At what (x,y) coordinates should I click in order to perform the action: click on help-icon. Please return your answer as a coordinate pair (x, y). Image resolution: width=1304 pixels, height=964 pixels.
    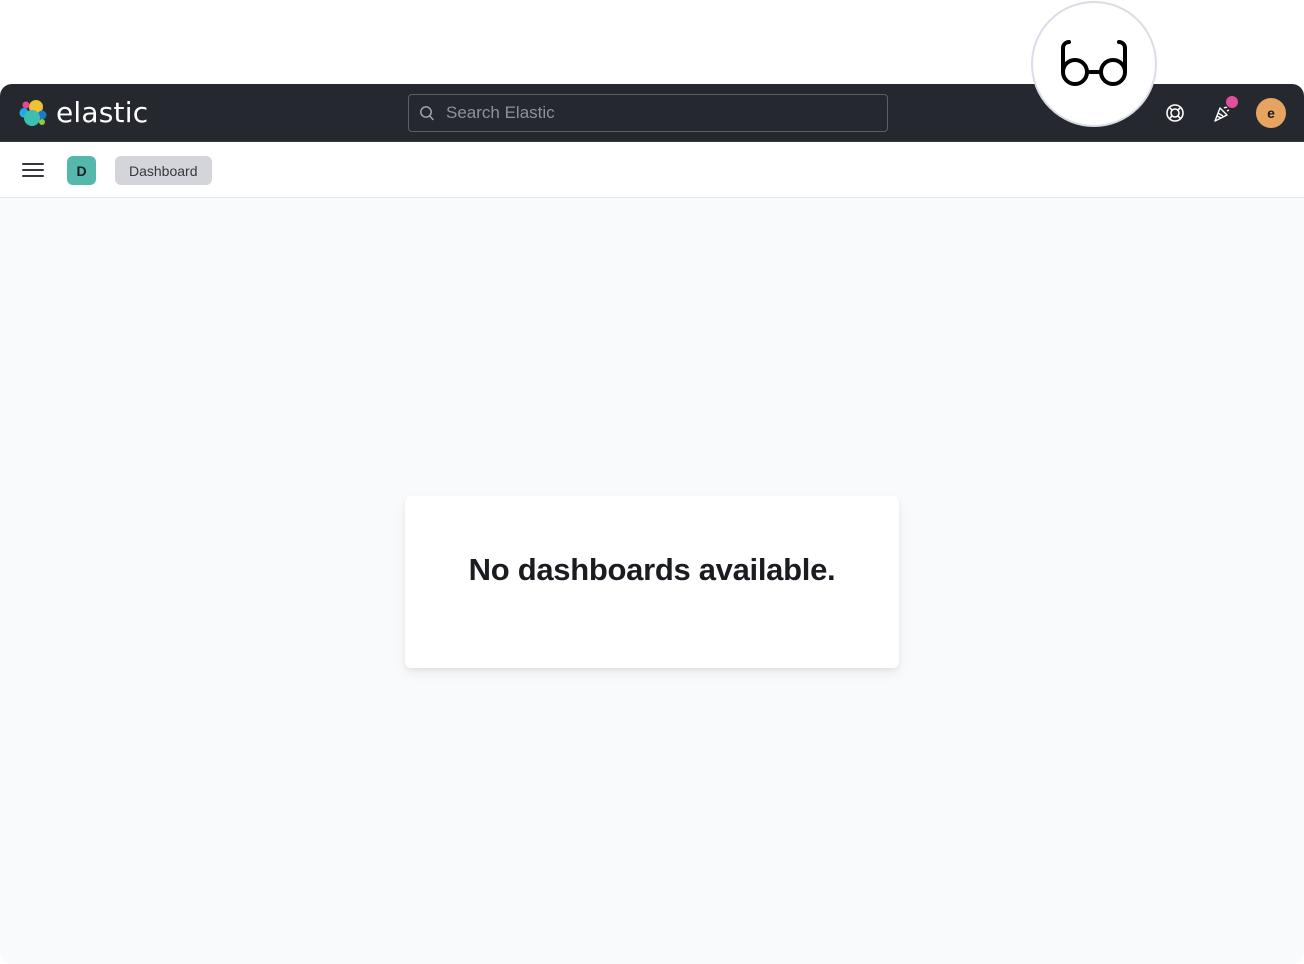
    Looking at the image, I should click on (1175, 113).